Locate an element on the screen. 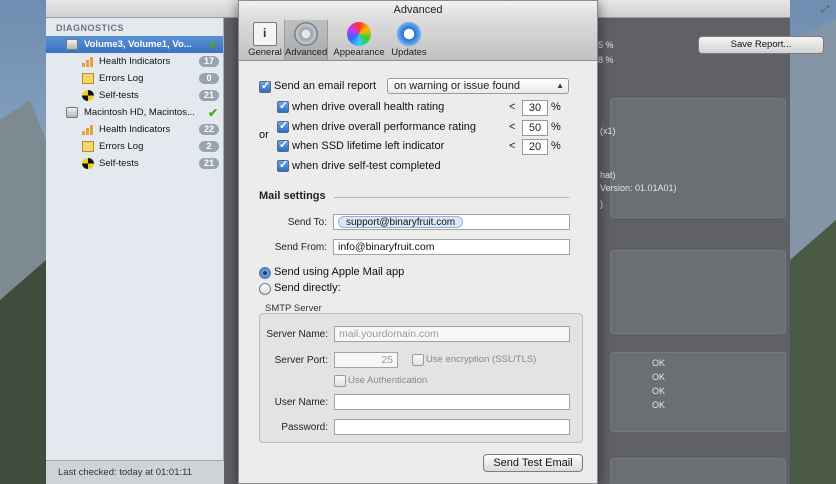 This screenshot has height=484, width=836. condition-label: when SSD lifetime left indicator is located at coordinates (368, 146).